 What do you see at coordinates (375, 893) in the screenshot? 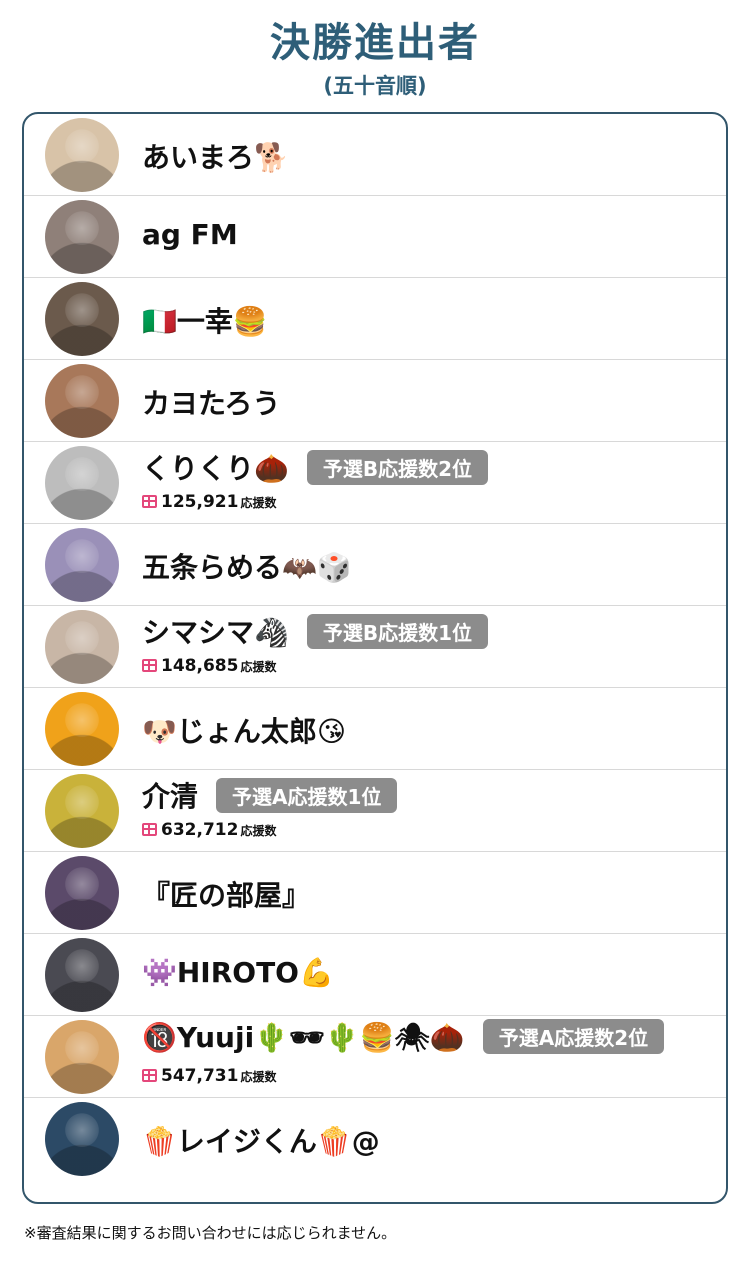
I see `finalist-row: 『匠の部屋』` at bounding box center [375, 893].